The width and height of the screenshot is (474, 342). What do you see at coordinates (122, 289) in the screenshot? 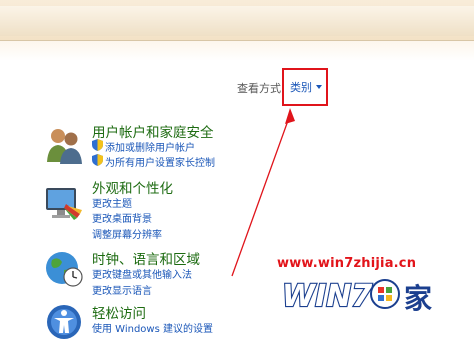
I see `link-change-display-language: 更改显示语言` at bounding box center [122, 289].